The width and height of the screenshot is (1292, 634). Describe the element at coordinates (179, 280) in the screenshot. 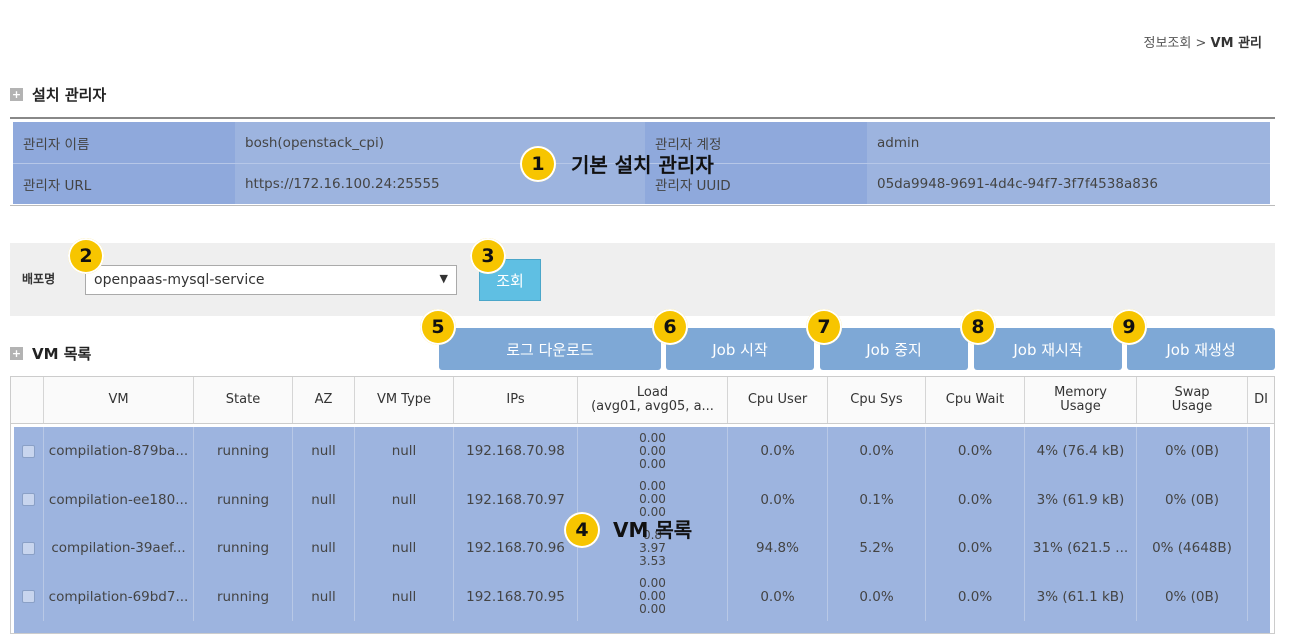

I see `deployment-select-value: openpaas-mysql-service` at that location.